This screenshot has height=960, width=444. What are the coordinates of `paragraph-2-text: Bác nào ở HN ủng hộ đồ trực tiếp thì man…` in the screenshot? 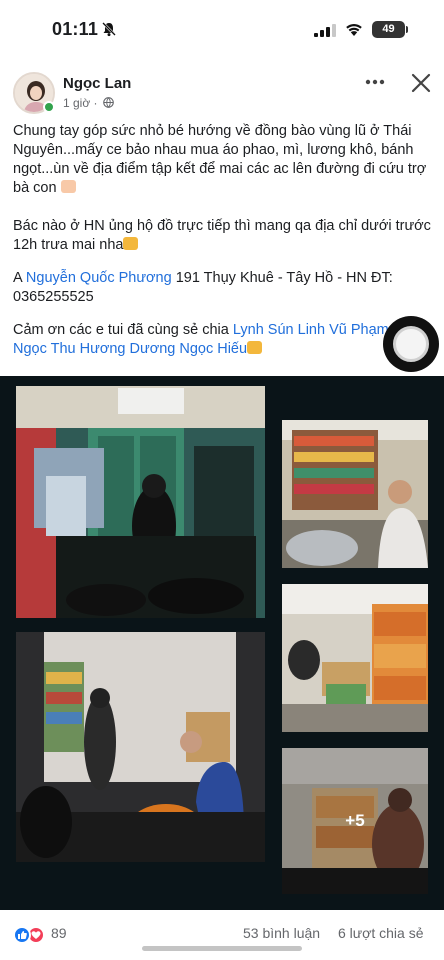 It's located at (222, 235).